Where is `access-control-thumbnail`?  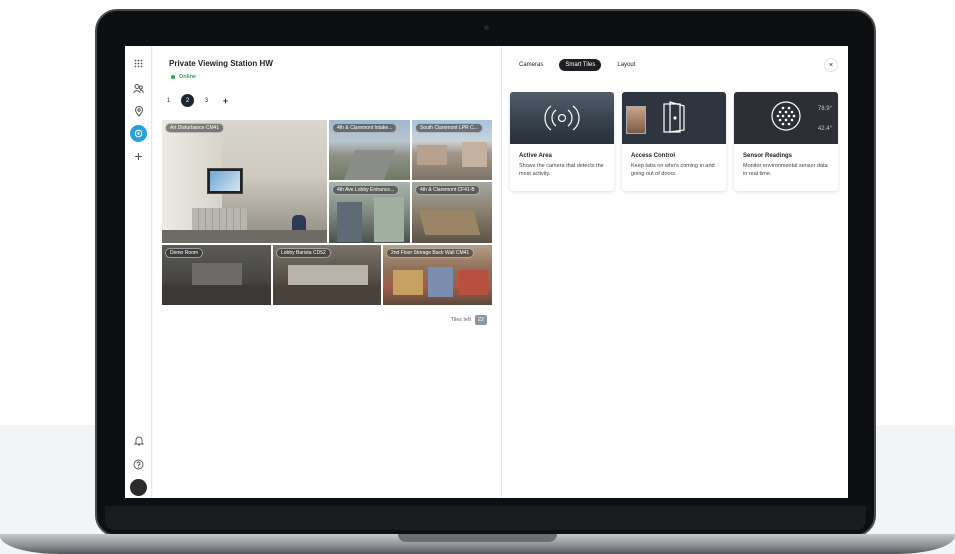 access-control-thumbnail is located at coordinates (674, 118).